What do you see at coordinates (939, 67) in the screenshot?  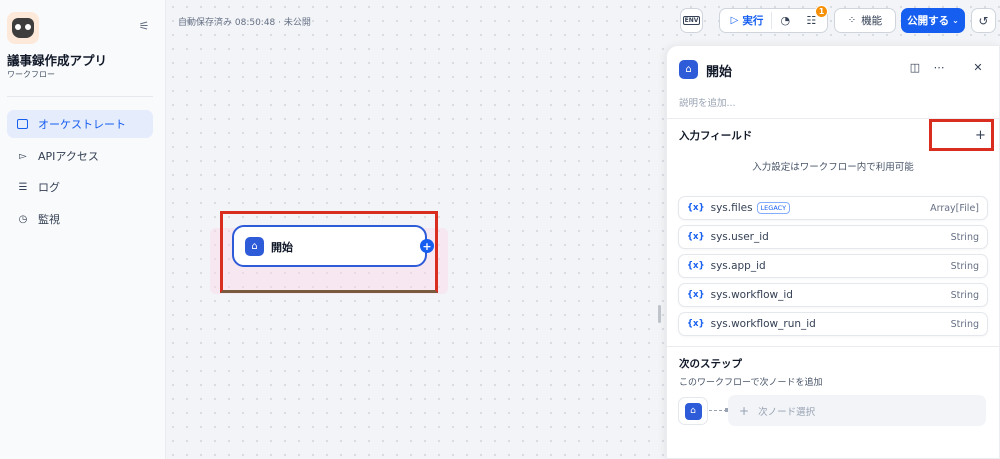 I see `more-icon: ⋯` at bounding box center [939, 67].